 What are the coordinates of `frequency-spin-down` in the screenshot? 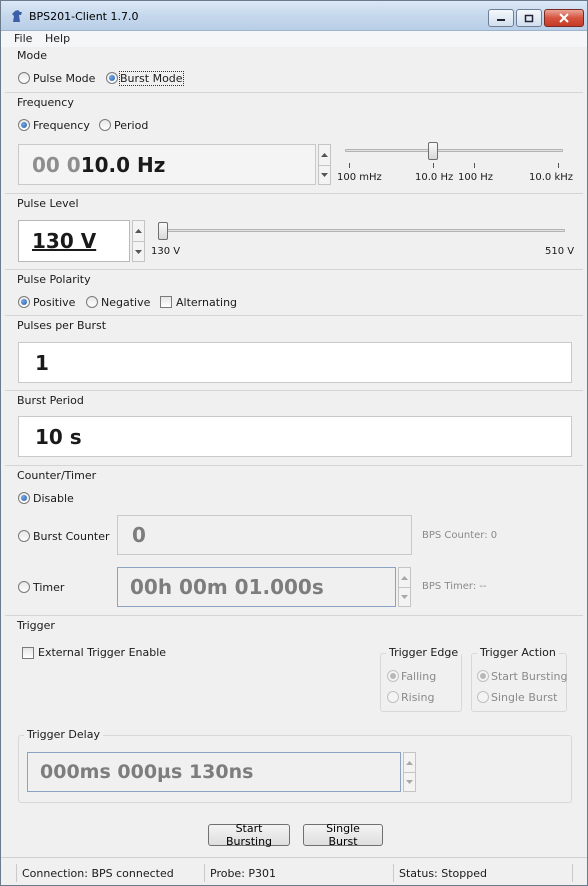 It's located at (324, 174).